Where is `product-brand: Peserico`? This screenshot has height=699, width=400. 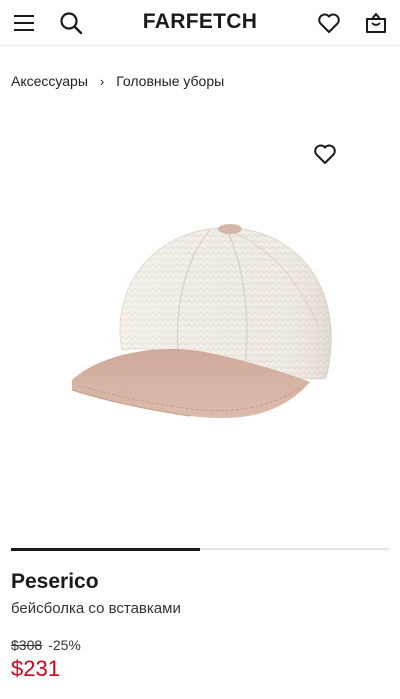 product-brand: Peserico is located at coordinates (55, 582).